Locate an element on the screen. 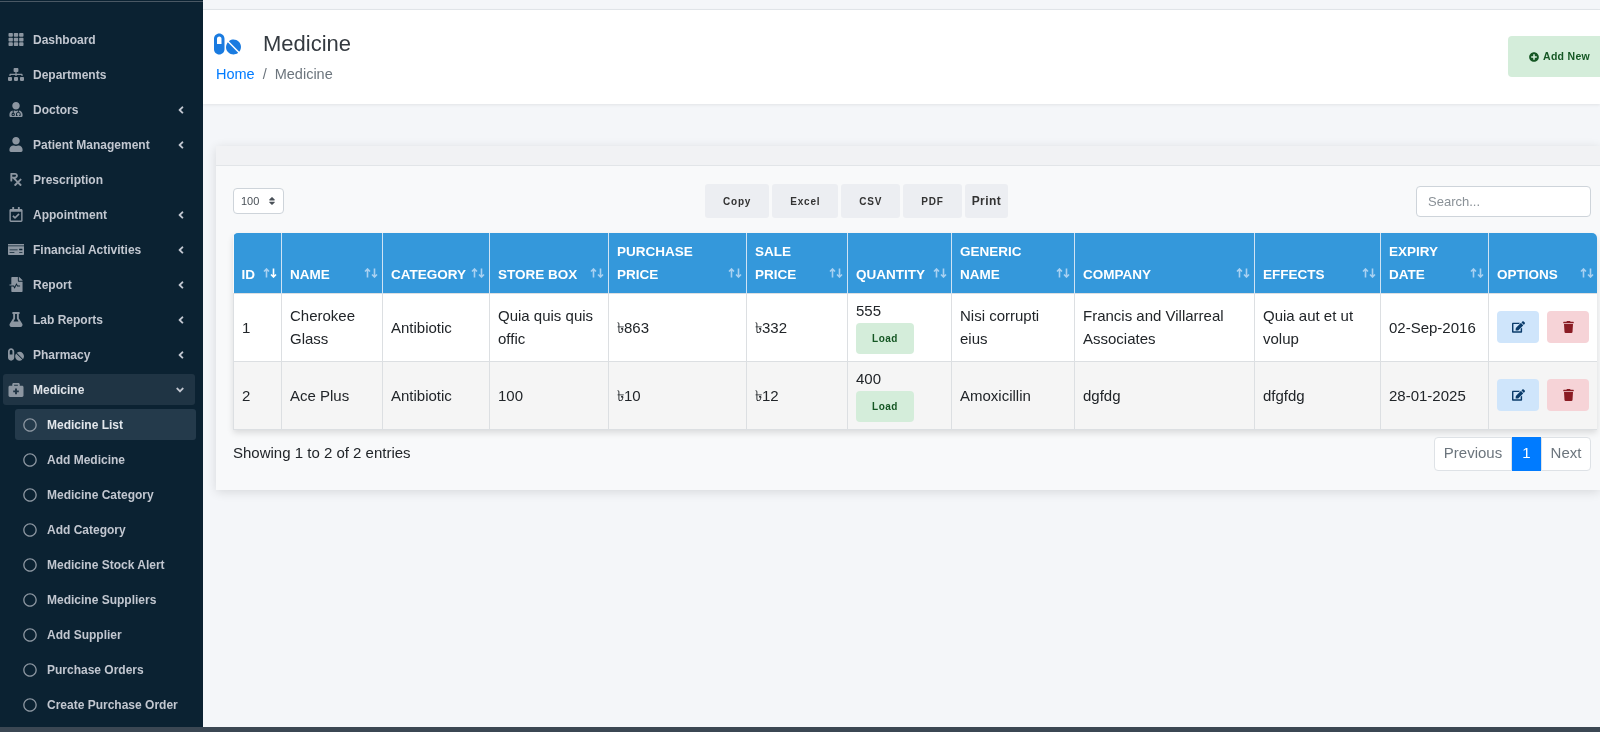 The image size is (1600, 732). sidebar-subitem: Medicine List is located at coordinates (105, 424).